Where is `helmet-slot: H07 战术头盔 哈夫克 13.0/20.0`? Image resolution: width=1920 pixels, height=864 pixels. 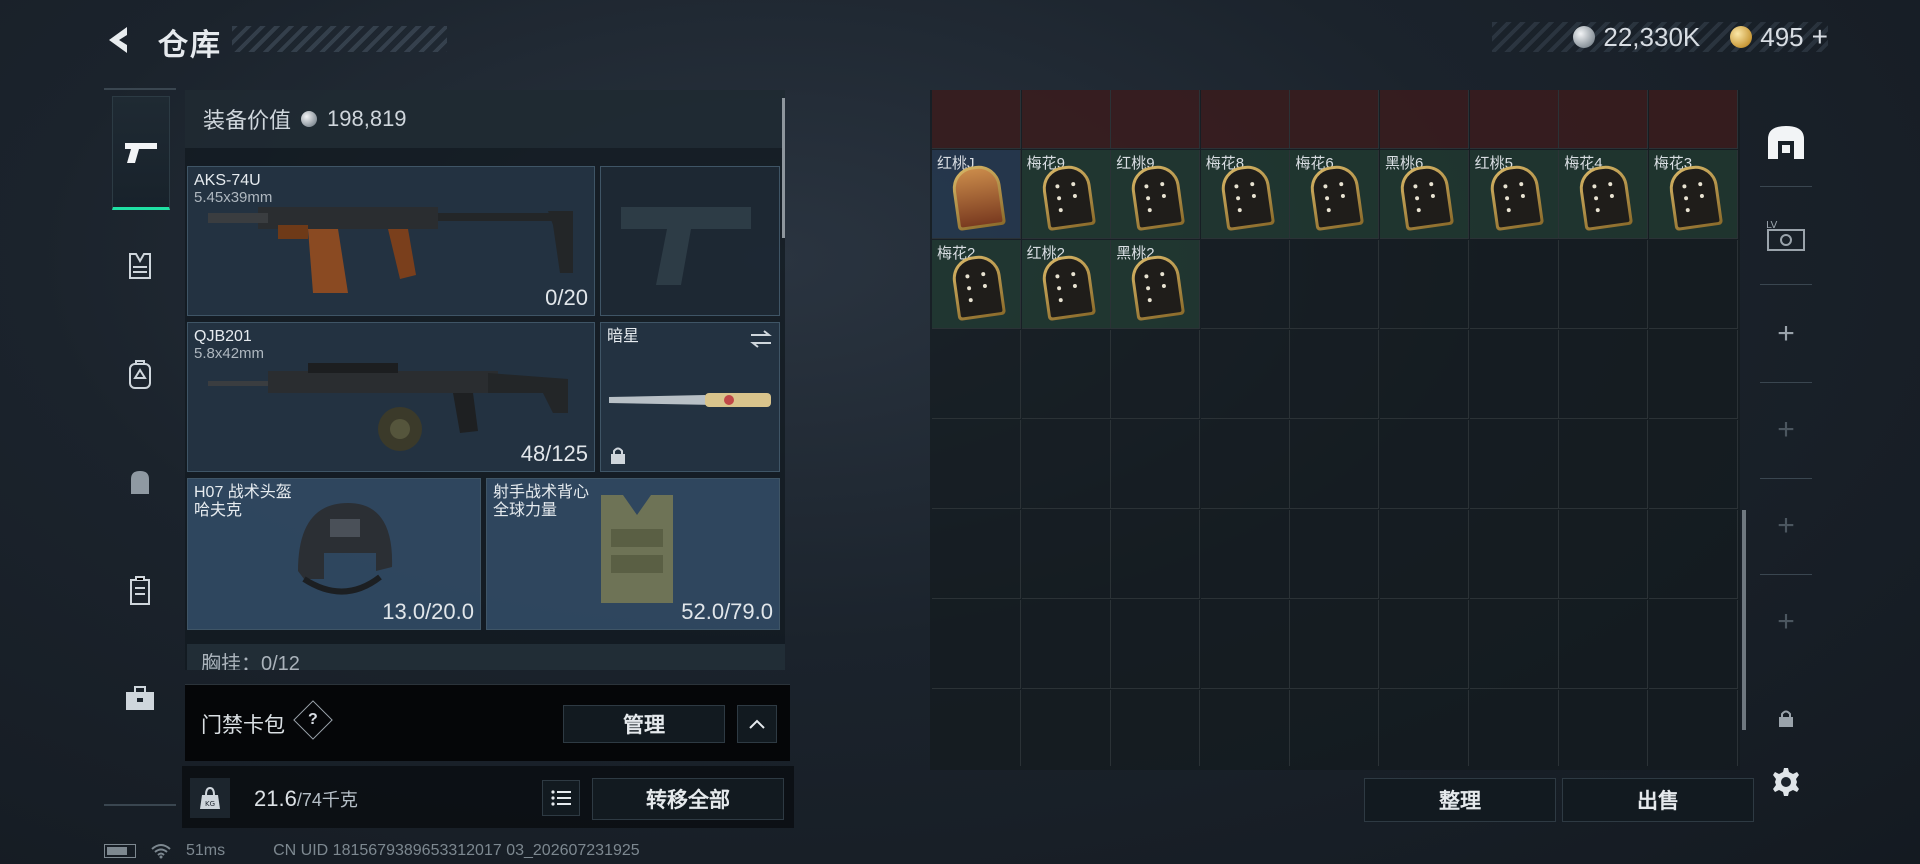
helmet-slot: H07 战术头盔 哈夫克 13.0/20.0 is located at coordinates (334, 554).